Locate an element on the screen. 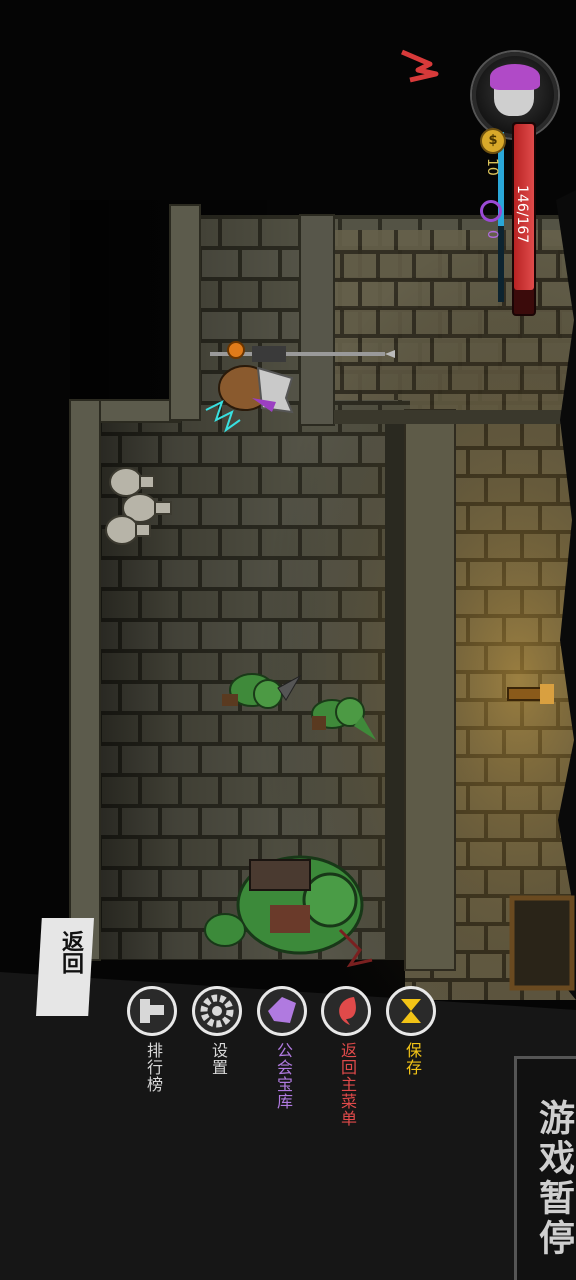  pause-title-box: 游戏暂停 is located at coordinates (545, 1168).